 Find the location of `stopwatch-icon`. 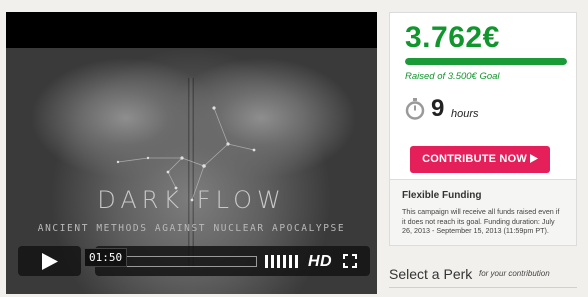

stopwatch-icon is located at coordinates (415, 109).